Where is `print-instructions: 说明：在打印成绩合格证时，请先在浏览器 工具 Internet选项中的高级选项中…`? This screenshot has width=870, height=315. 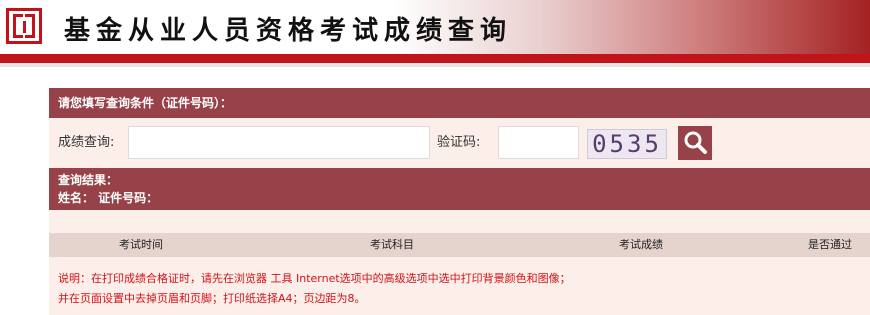 print-instructions: 说明：在打印成绩合格证时，请先在浏览器 工具 Internet选项中的高级选项中… is located at coordinates (314, 289).